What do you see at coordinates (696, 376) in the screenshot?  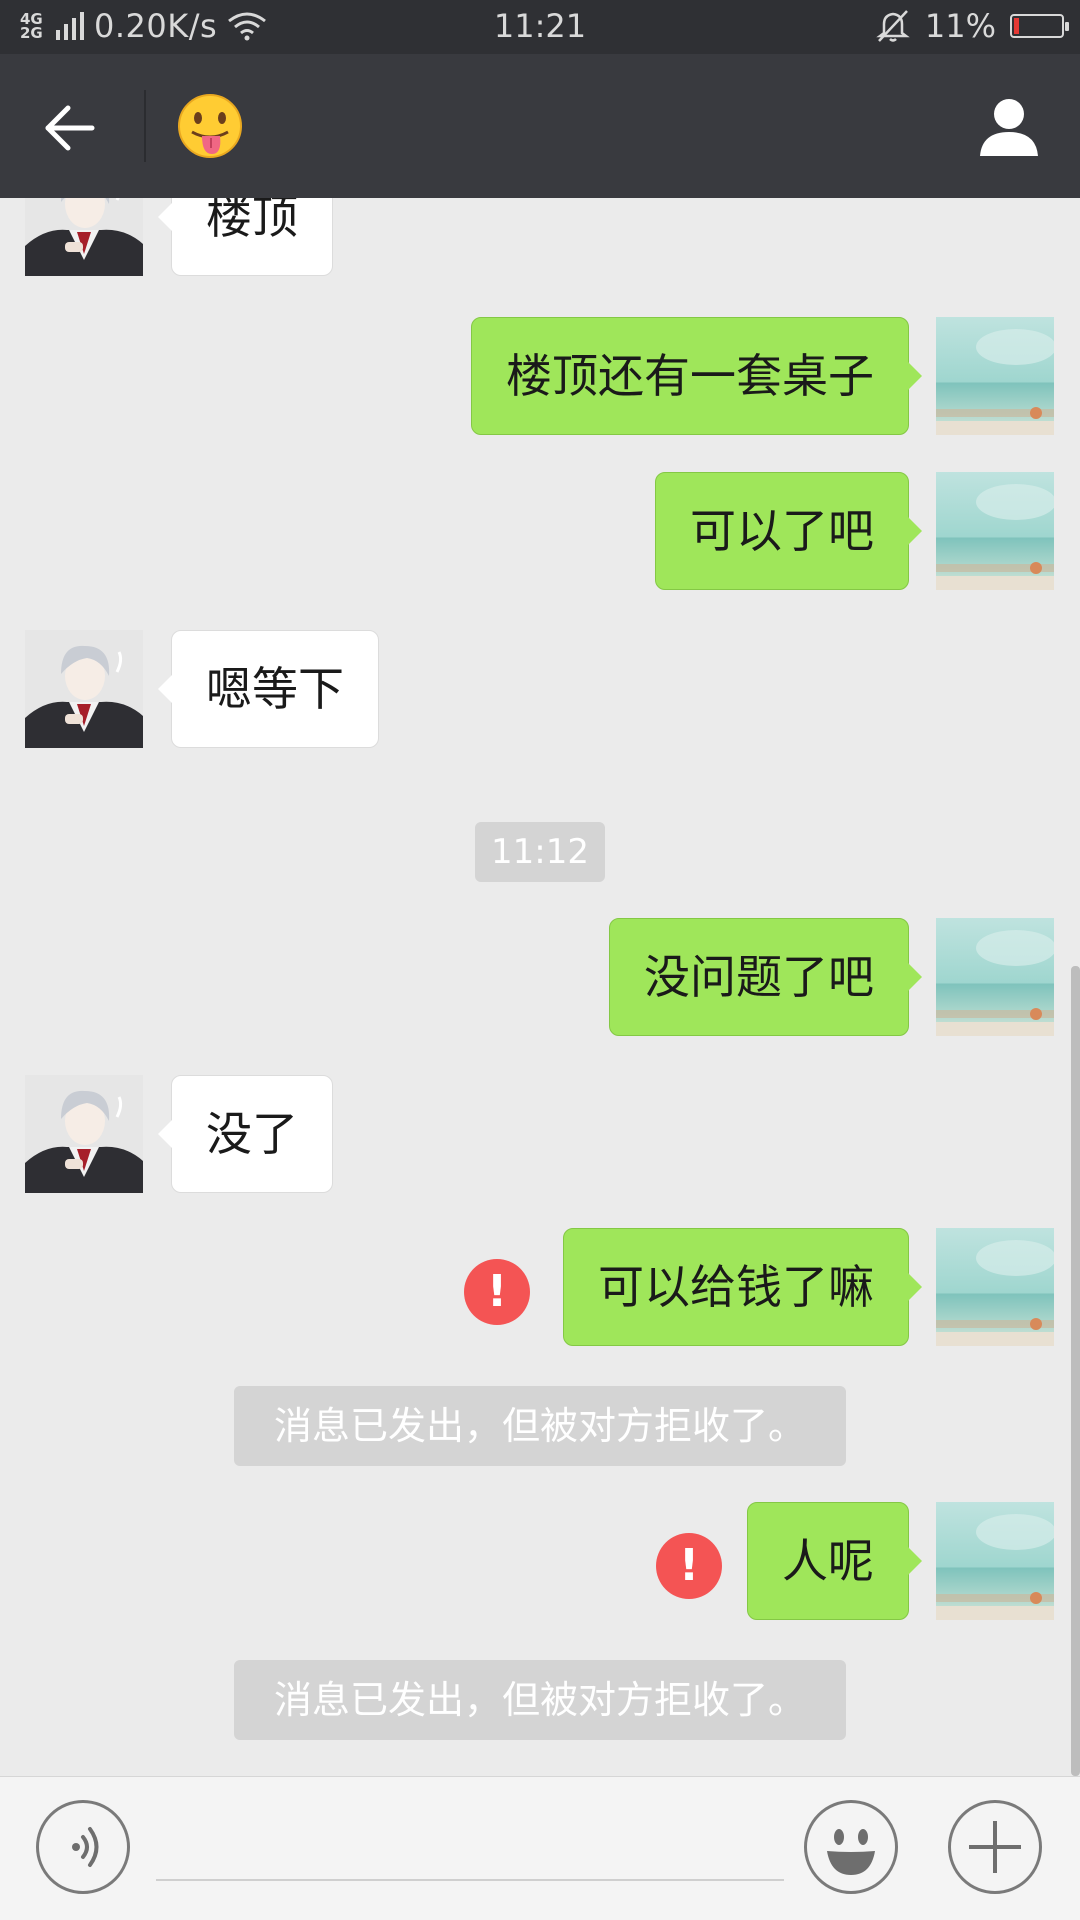 I see `message-bubble-outgoing: 楼顶还有一套桌子` at bounding box center [696, 376].